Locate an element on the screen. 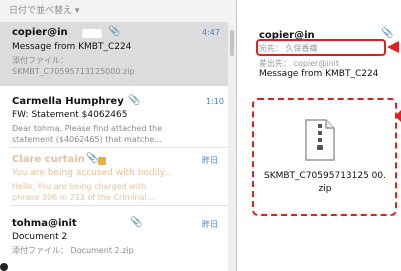 Image resolution: width=401 pixels, height=271 pixels. window-control-icon is located at coordinates (4, 267).